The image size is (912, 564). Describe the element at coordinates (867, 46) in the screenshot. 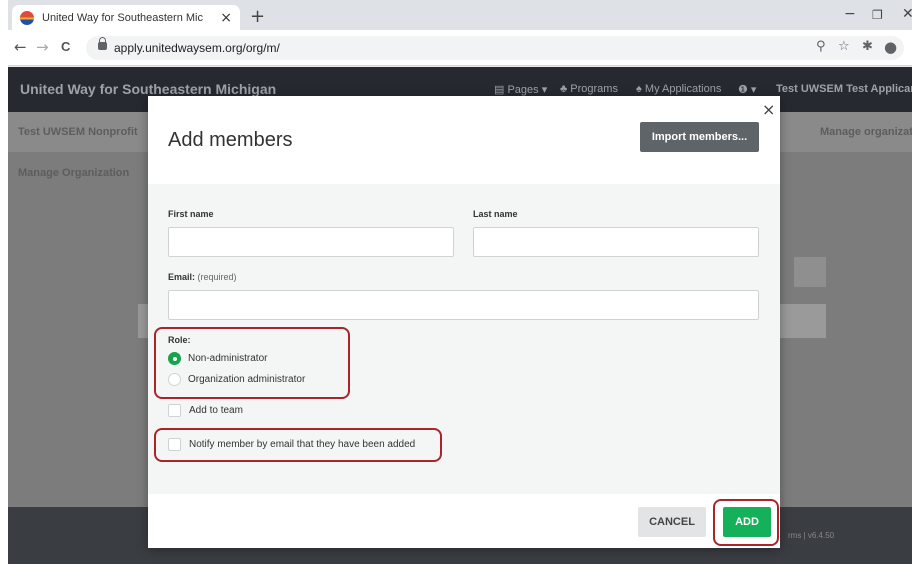

I see `extensions-icon: ✱` at that location.